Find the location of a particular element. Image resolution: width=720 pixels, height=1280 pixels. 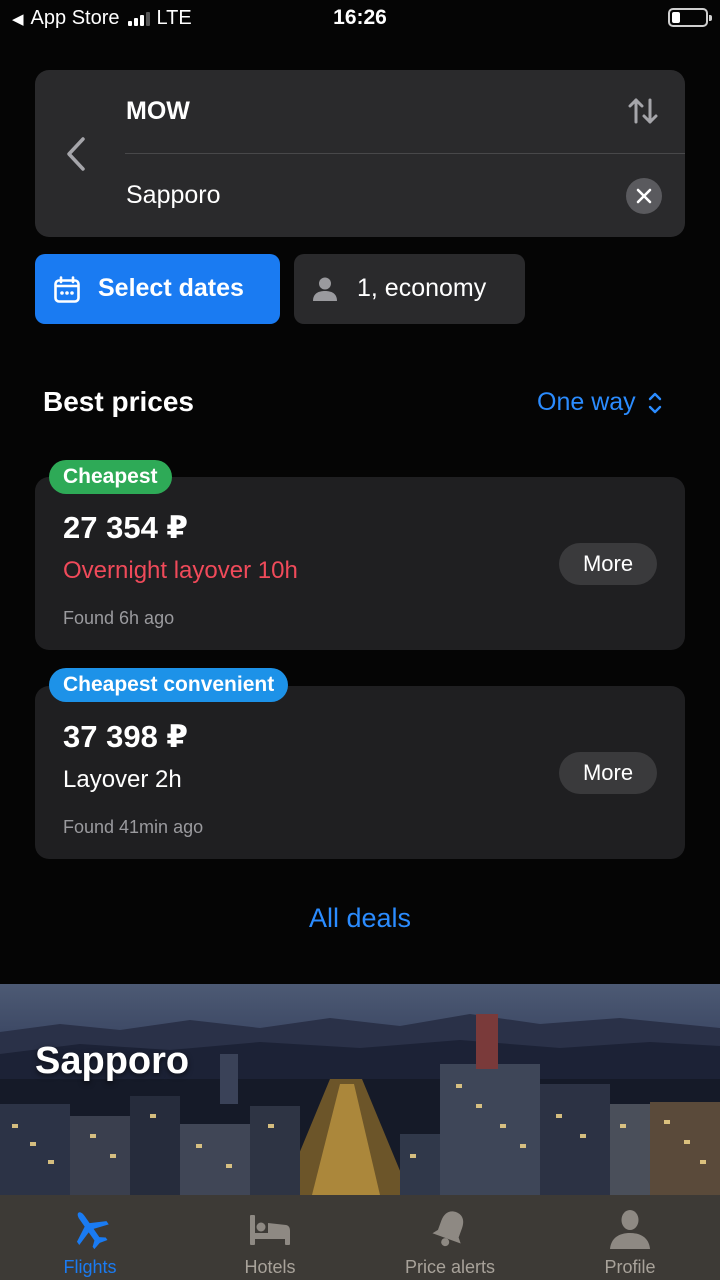

route-card: MOW Sapporo is located at coordinates (360, 153).